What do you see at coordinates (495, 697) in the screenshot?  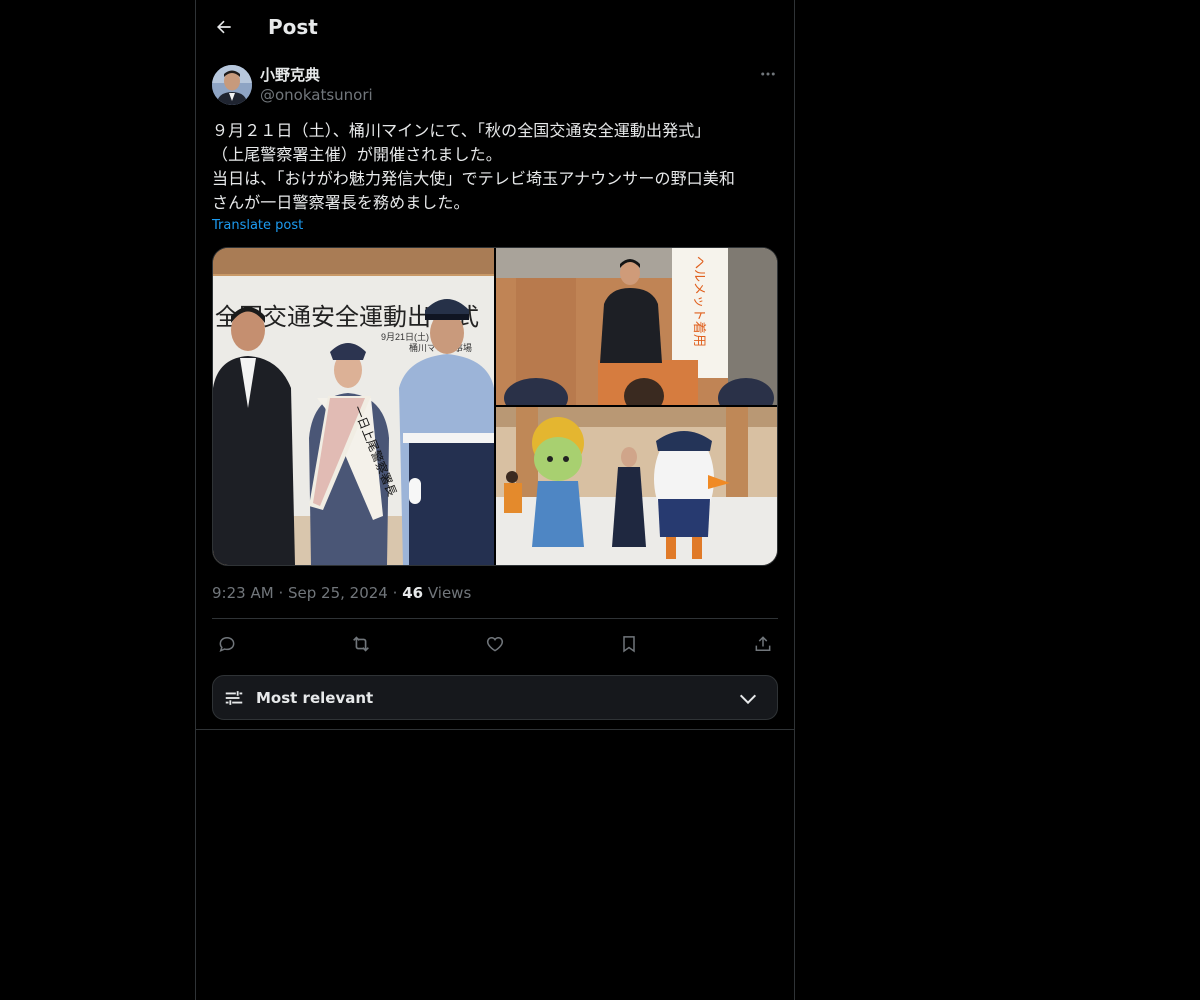 I see `sort-replies-dropdown: Most relevant` at bounding box center [495, 697].